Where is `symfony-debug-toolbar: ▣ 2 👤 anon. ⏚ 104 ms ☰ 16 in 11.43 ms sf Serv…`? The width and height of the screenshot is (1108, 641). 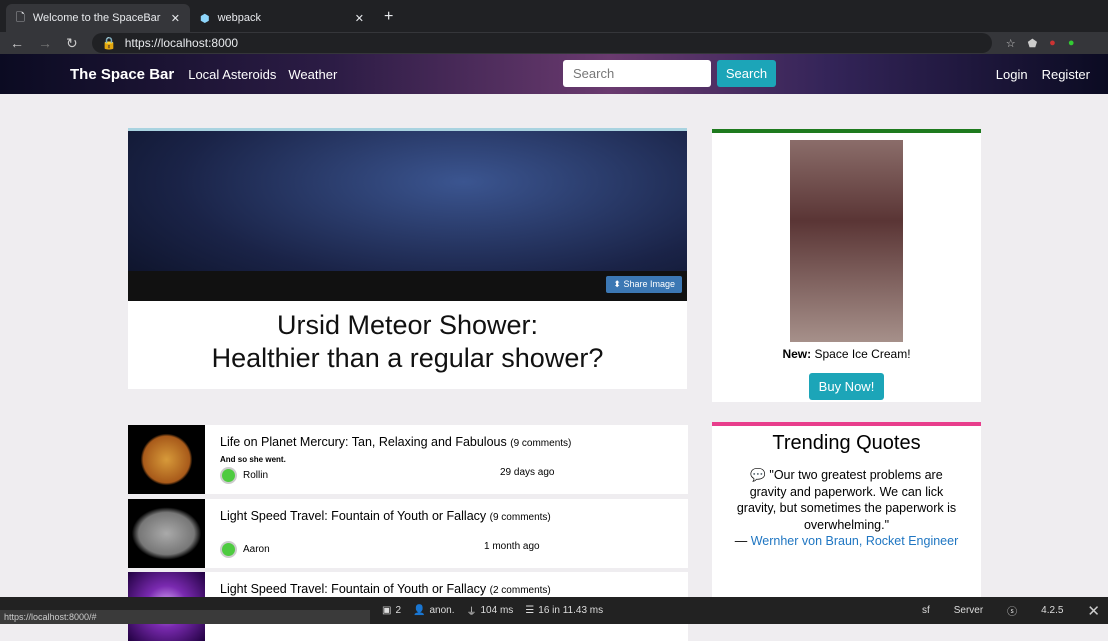 symfony-debug-toolbar: ▣ 2 👤 anon. ⏚ 104 ms ☰ 16 in 11.43 ms sf Serv… is located at coordinates (554, 610).